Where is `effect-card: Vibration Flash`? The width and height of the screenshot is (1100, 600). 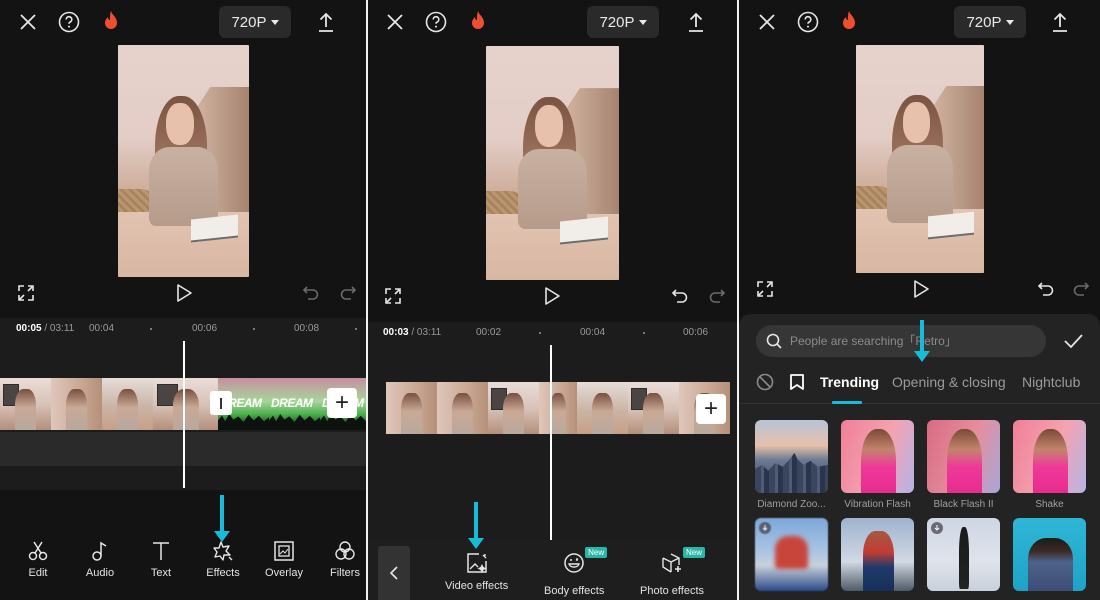 effect-card: Vibration Flash is located at coordinates (877, 465).